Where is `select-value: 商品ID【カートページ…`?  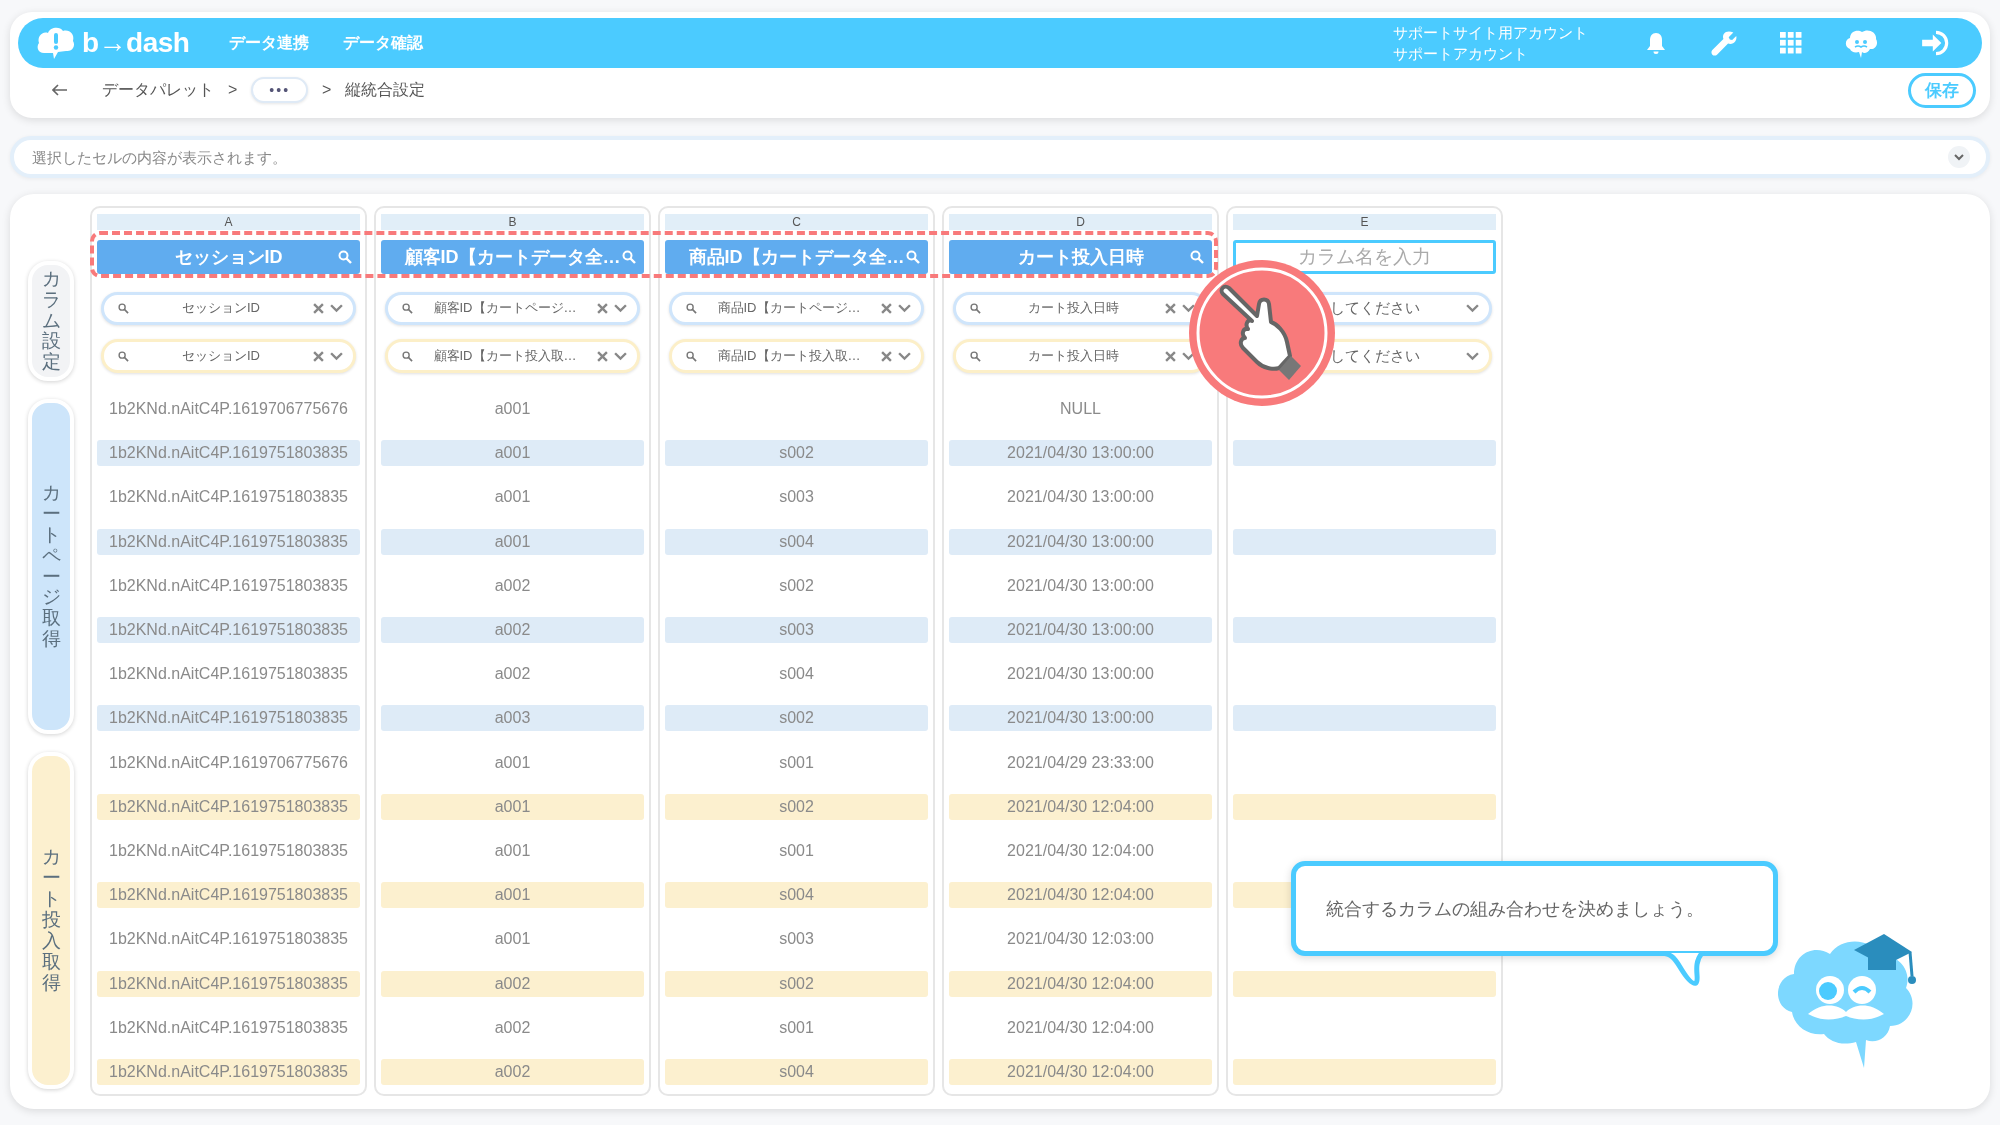 select-value: 商品ID【カートページ… is located at coordinates (789, 308).